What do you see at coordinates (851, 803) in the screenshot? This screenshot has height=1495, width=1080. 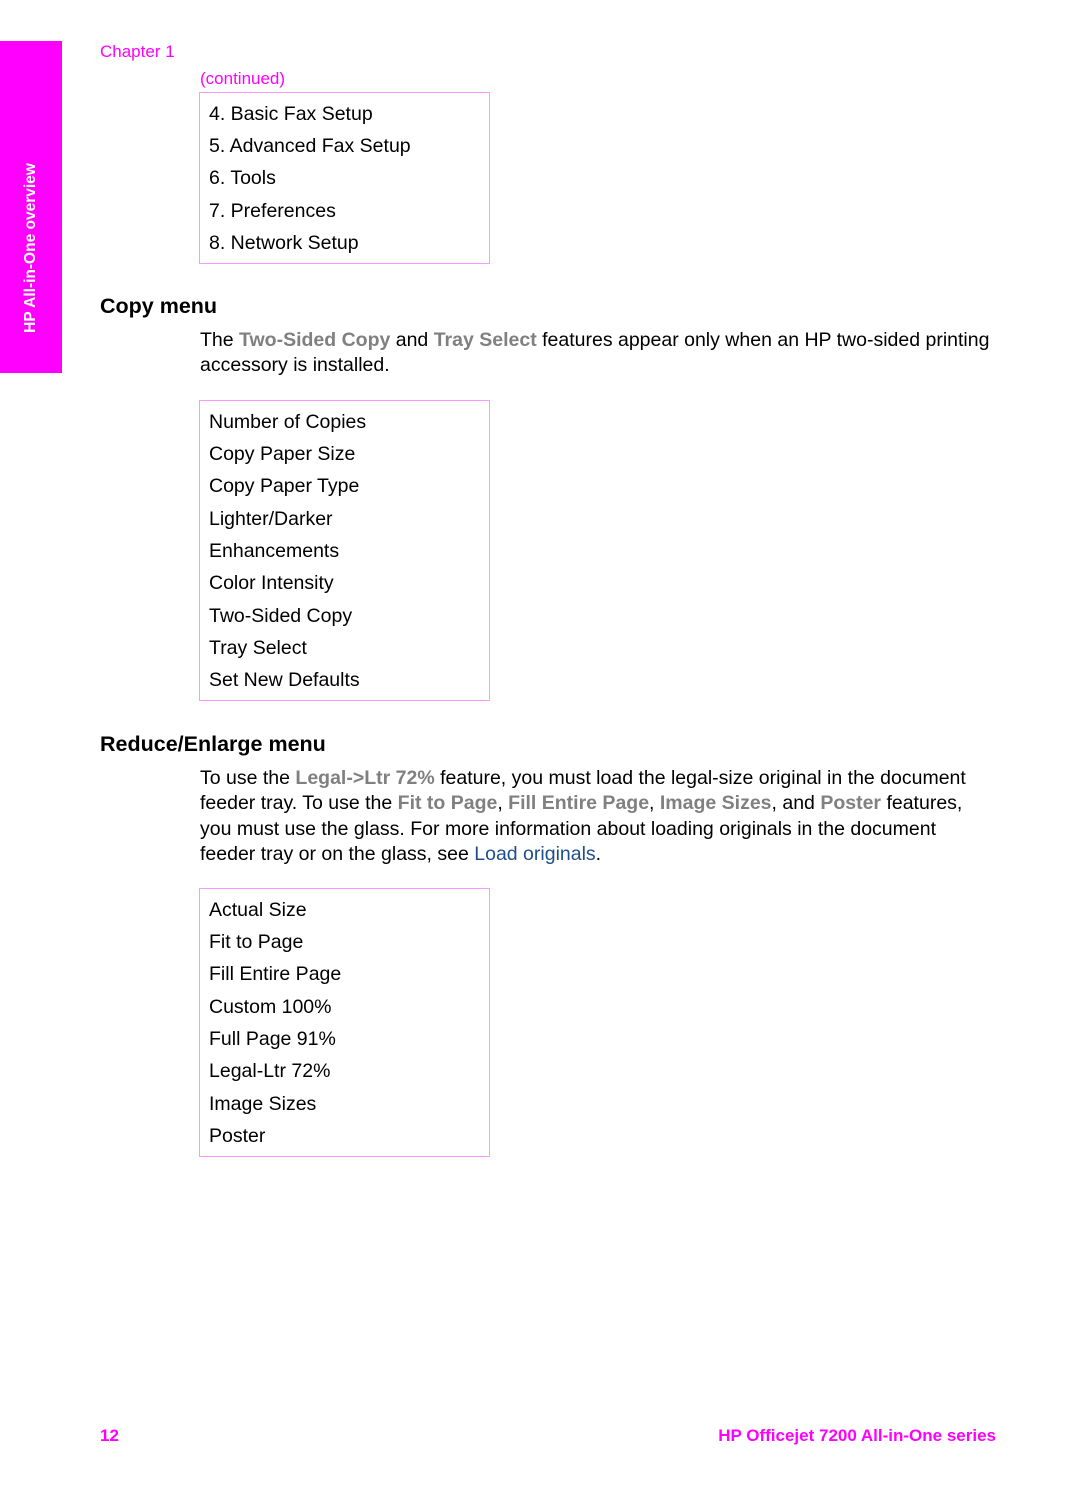 I see `ui-term: Poster` at bounding box center [851, 803].